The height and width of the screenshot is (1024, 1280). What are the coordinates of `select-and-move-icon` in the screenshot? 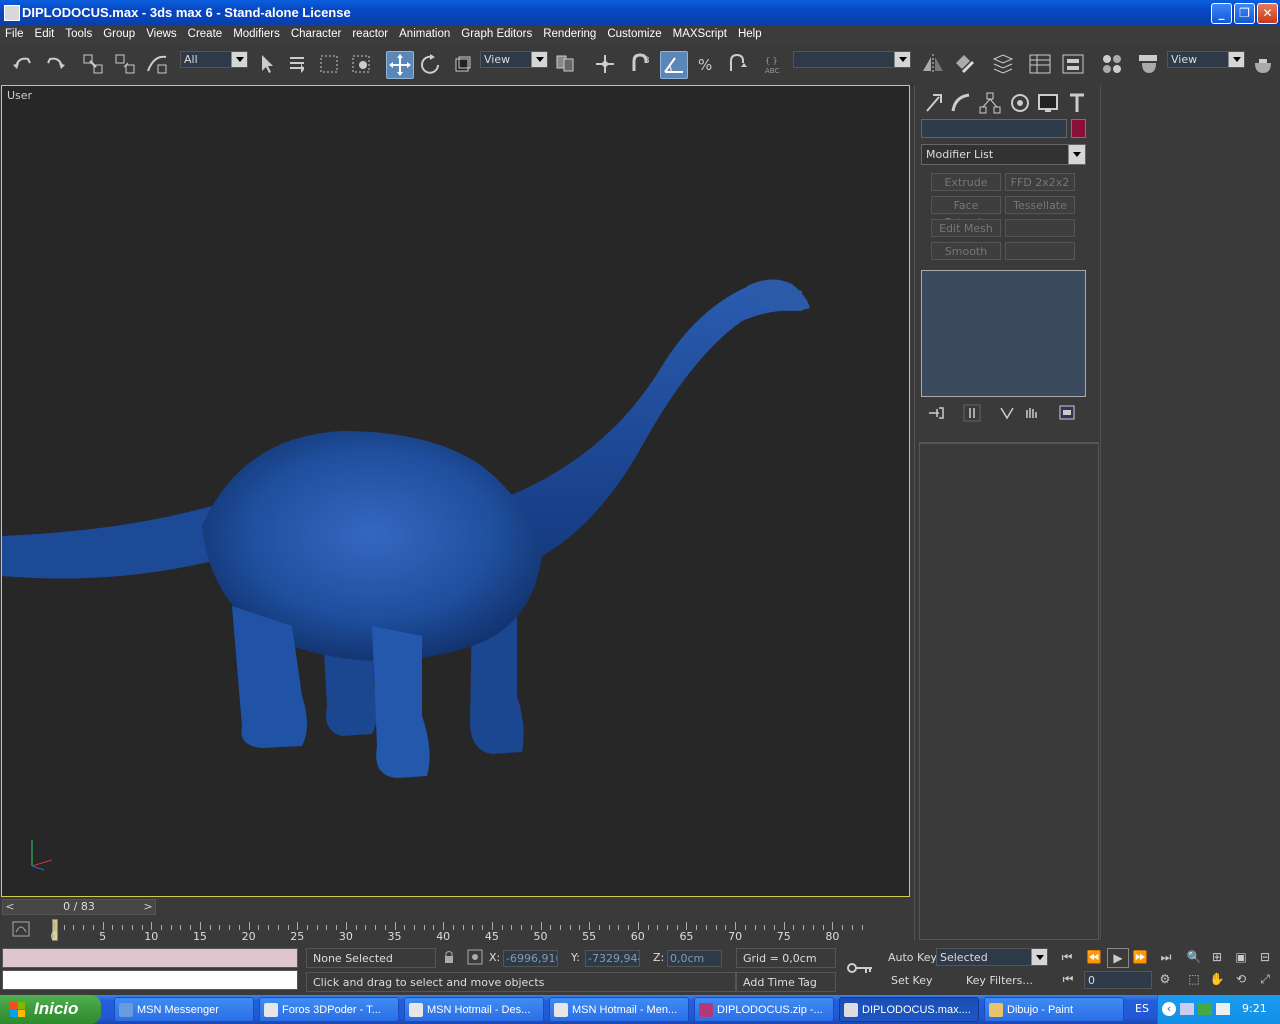 It's located at (400, 65).